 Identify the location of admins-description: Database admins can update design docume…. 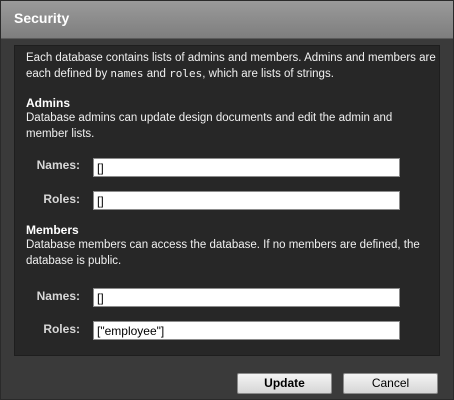
(209, 126).